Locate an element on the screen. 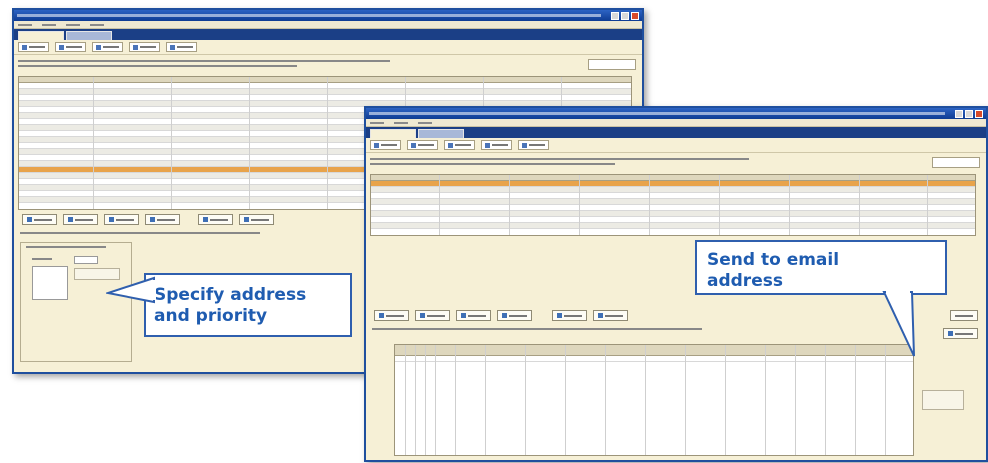 The height and width of the screenshot is (463, 988). field-label is located at coordinates (42, 259).